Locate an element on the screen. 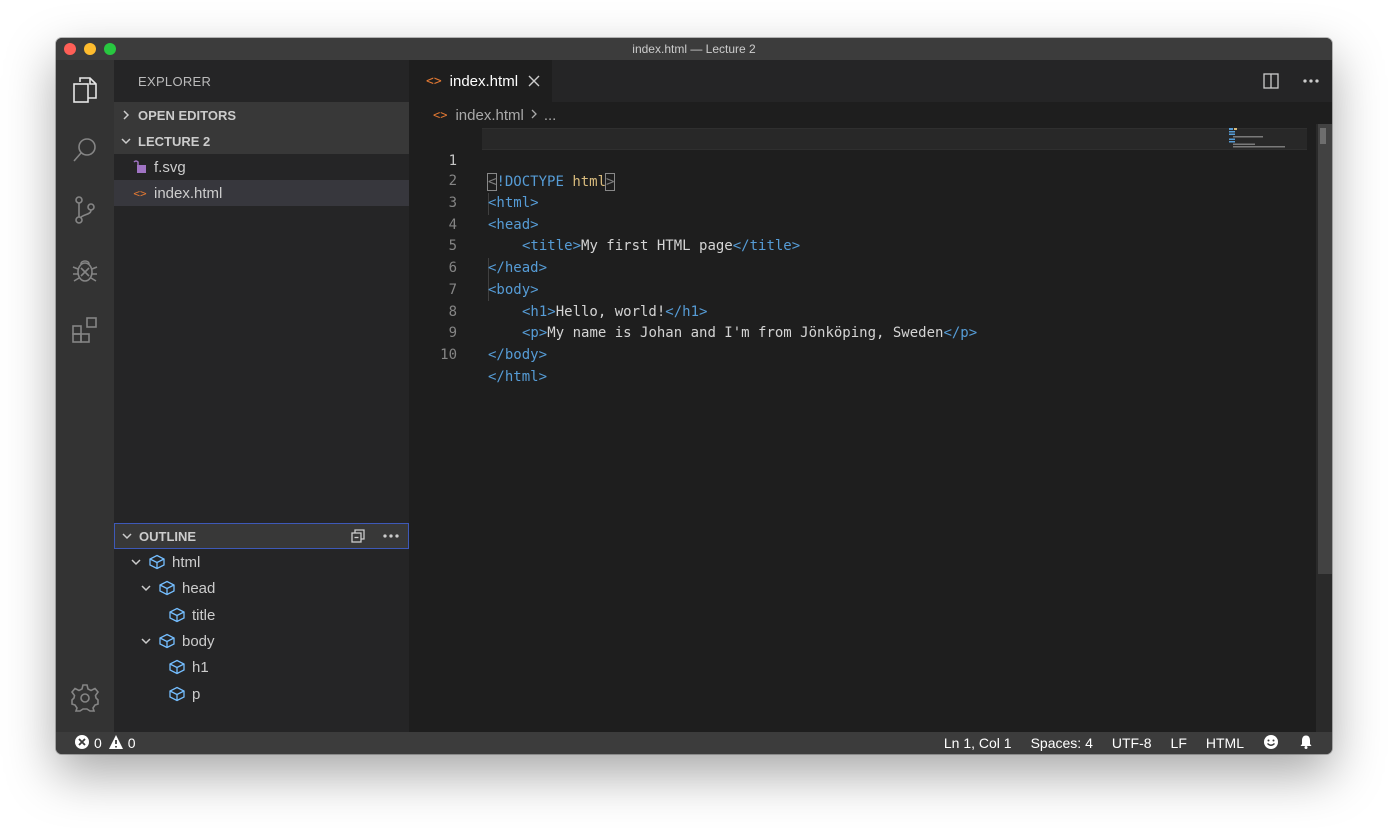 This screenshot has width=1388, height=828. code-line-10: 10 </html> is located at coordinates (864, 354).